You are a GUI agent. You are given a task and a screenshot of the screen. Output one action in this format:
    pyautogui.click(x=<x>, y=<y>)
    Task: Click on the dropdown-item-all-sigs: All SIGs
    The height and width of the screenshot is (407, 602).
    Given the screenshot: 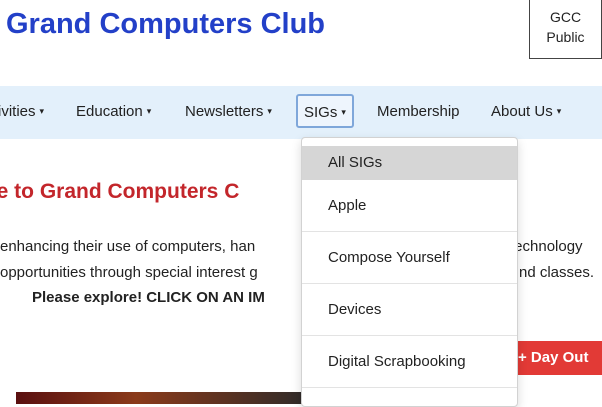 What is the action you would take?
    pyautogui.click(x=409, y=163)
    